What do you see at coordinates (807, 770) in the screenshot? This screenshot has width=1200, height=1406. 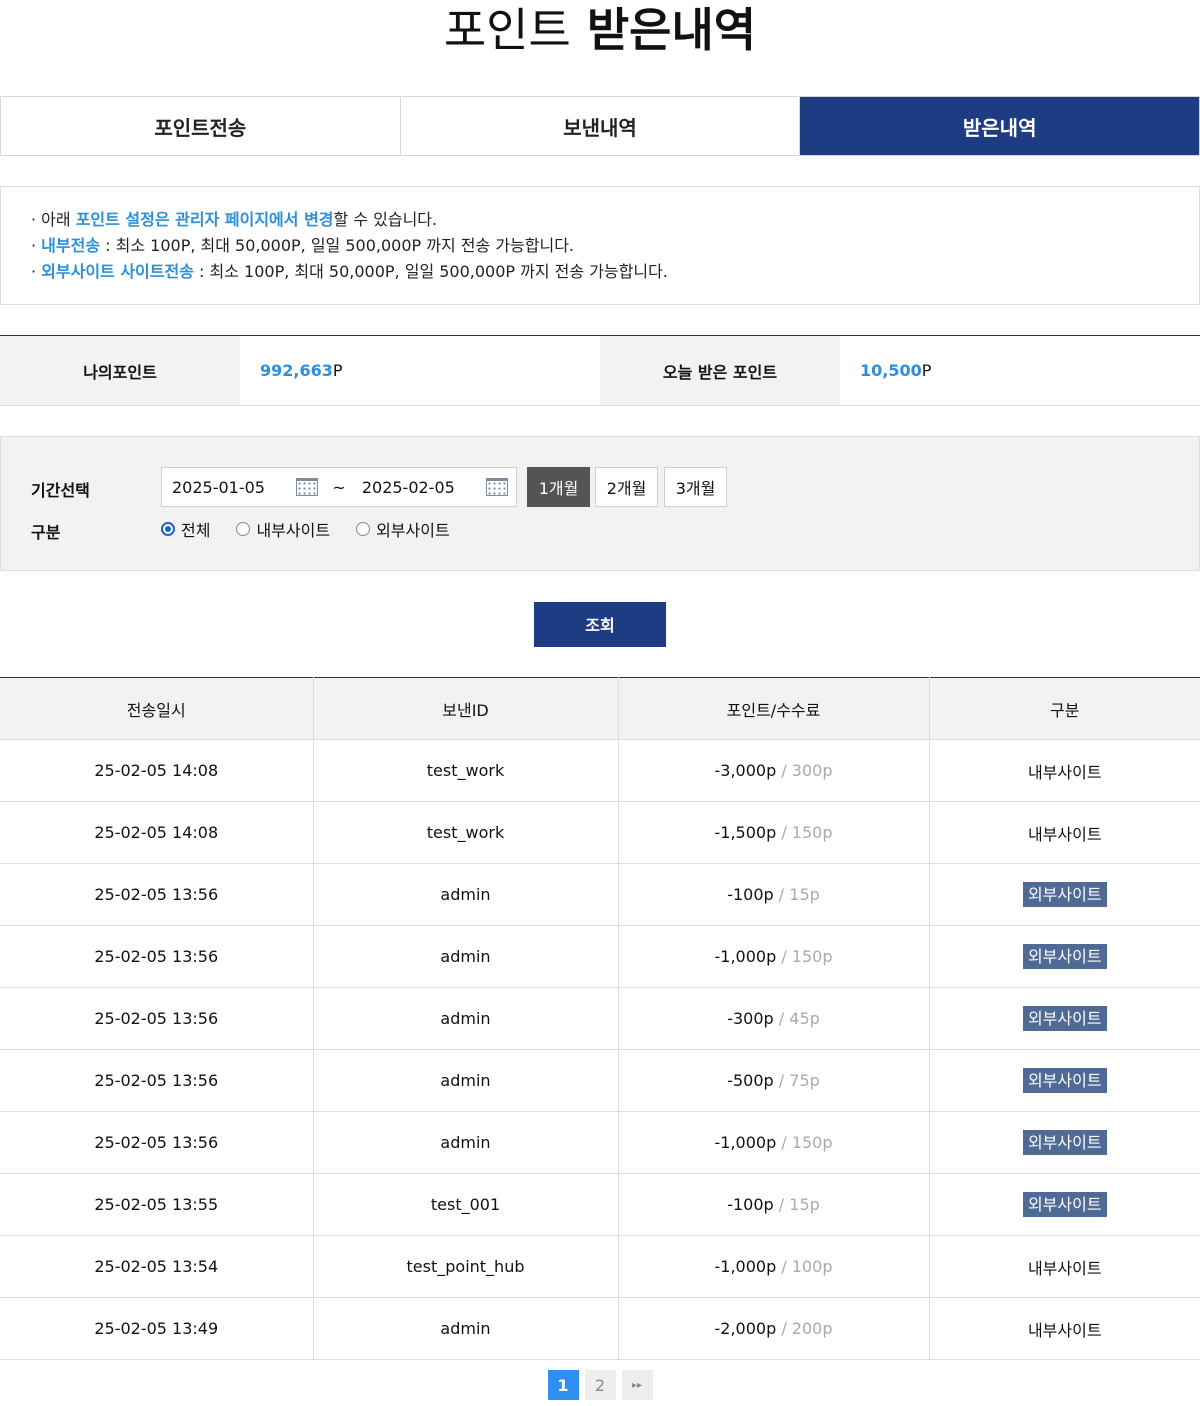 I see `fee-amount: / 300p` at bounding box center [807, 770].